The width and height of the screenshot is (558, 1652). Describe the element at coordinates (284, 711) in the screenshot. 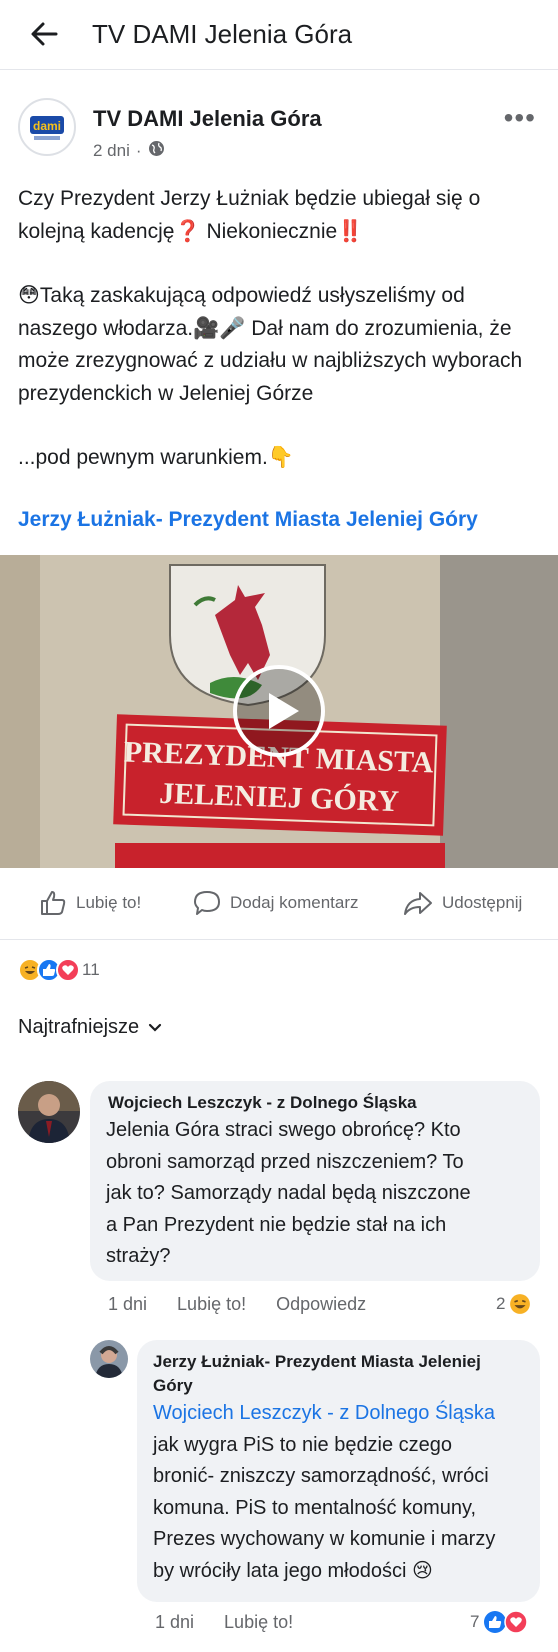

I see `play-icon` at that location.